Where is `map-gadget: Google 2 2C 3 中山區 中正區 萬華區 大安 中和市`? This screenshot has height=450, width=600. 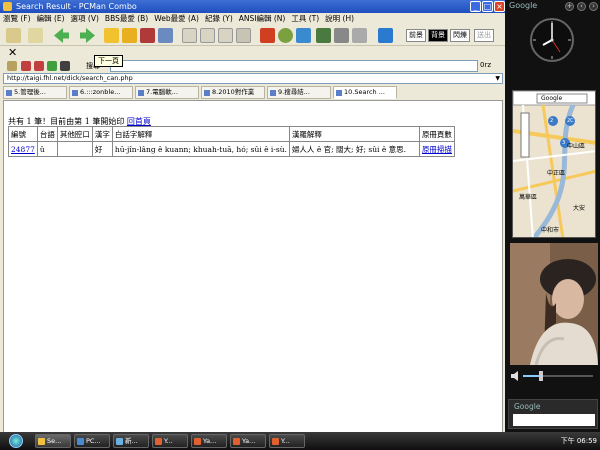
map-gadget: Google 2 2C 3 中山區 中正區 萬華區 大安 中和市 is located at coordinates (554, 164).